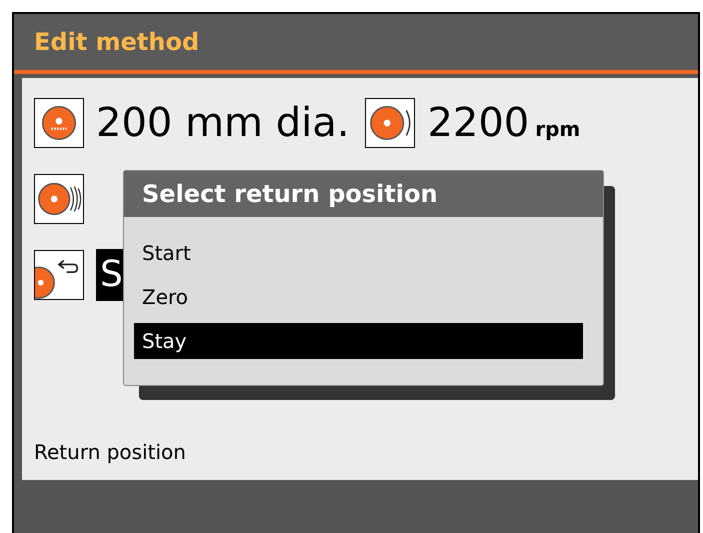  Describe the element at coordinates (223, 123) in the screenshot. I see `diameter-value: 200 mm dia.` at that location.